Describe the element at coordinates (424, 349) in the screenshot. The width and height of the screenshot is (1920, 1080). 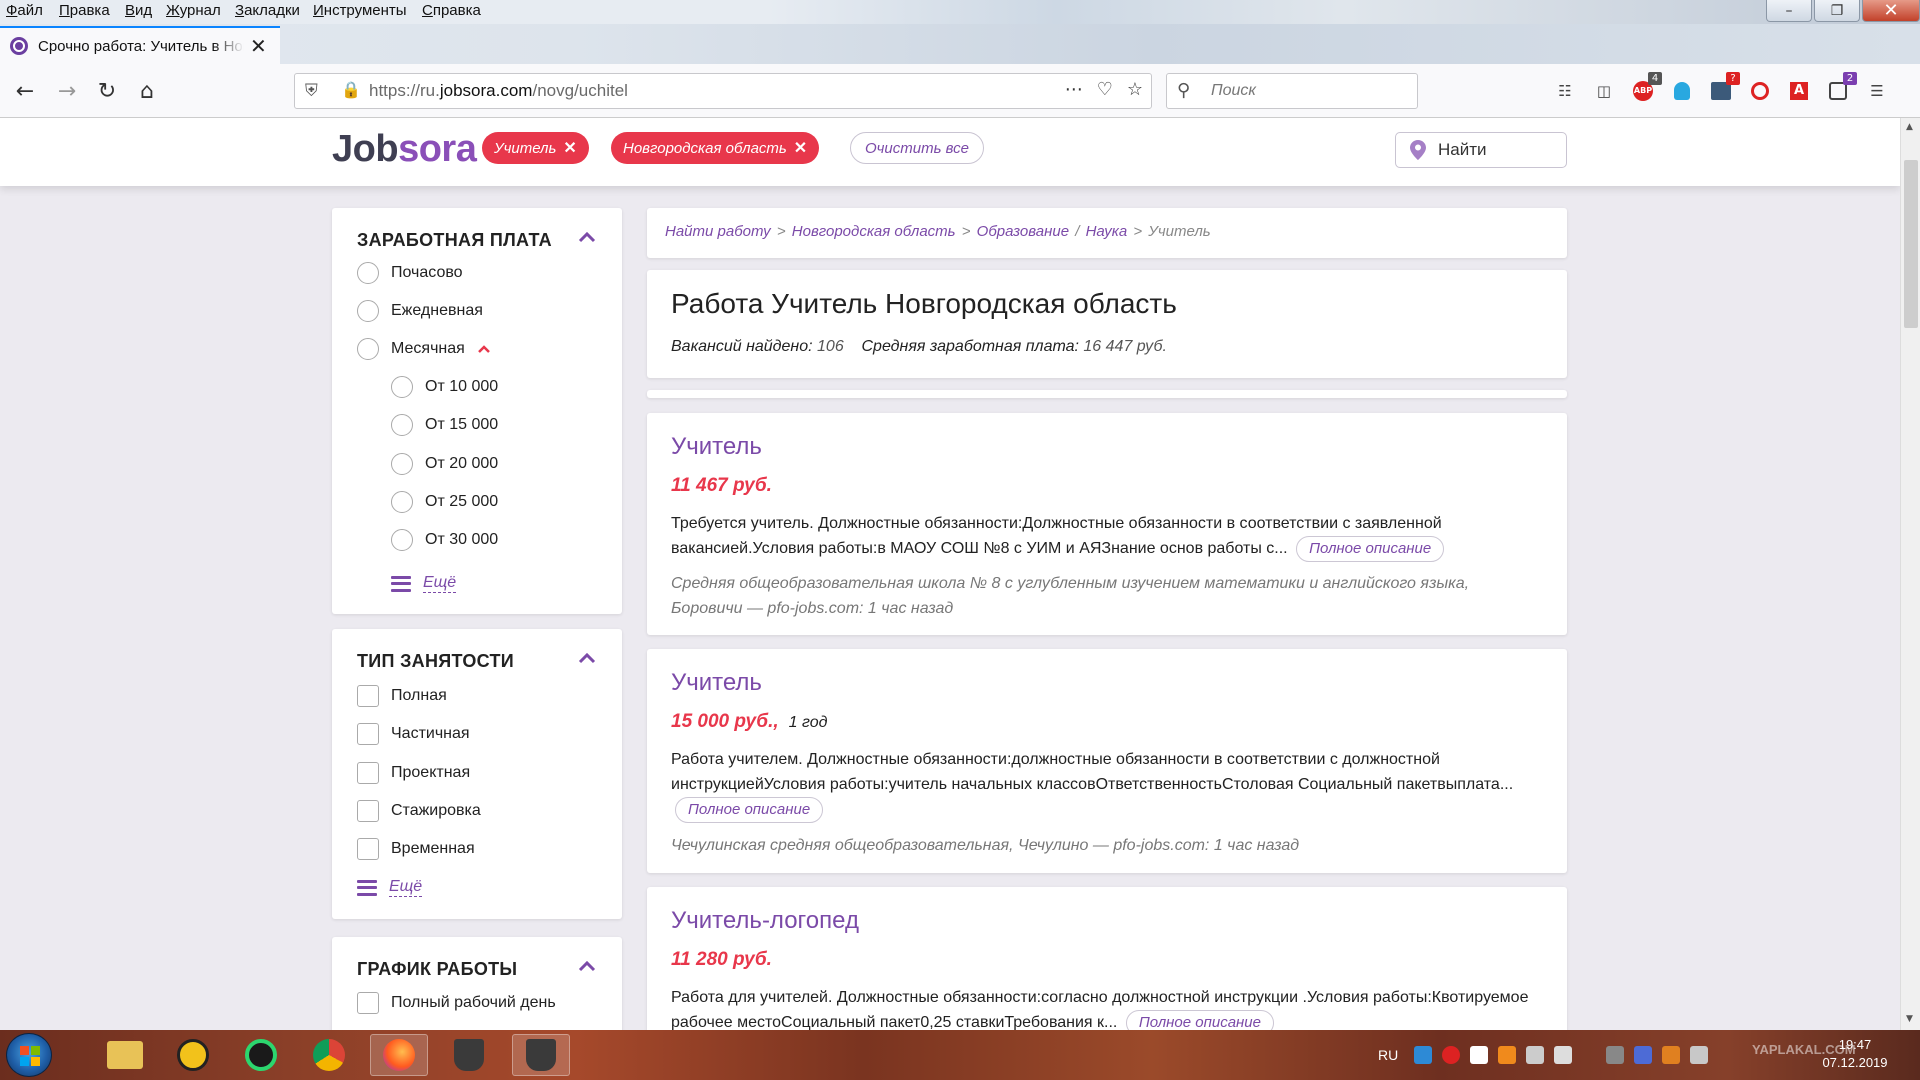
I see `salary-option-monthly: Месячная` at that location.